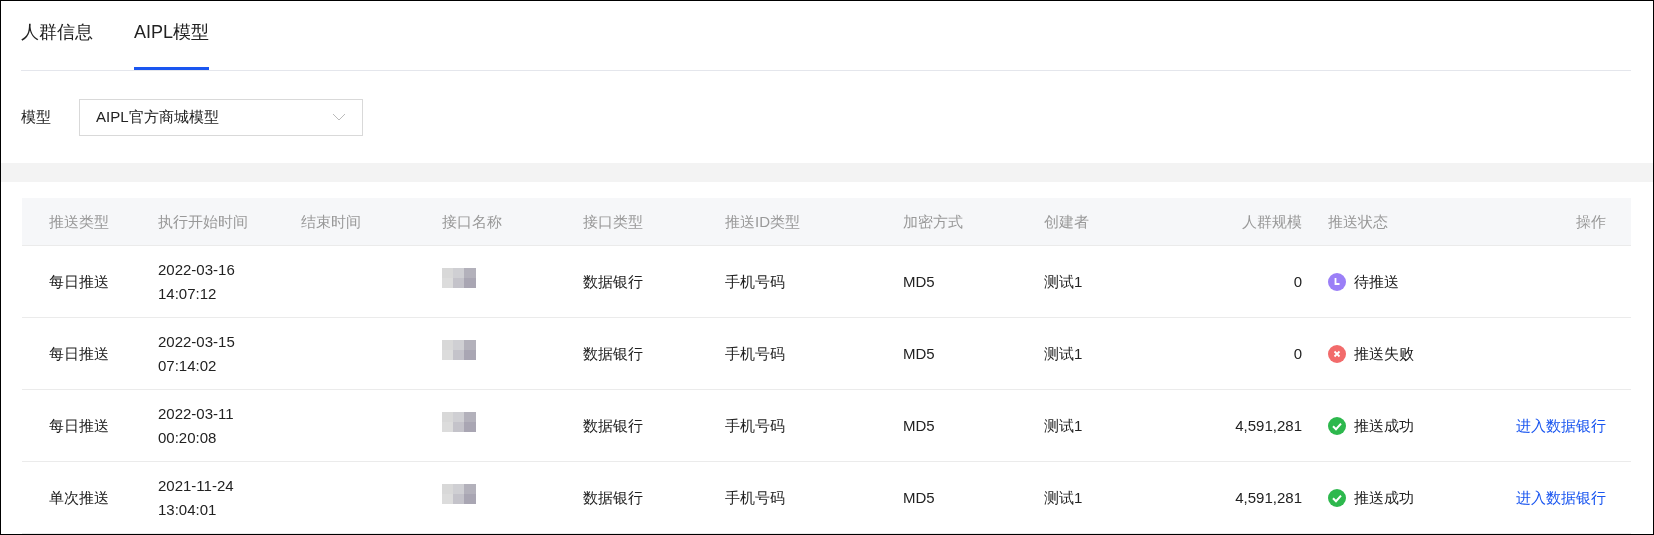 Image resolution: width=1654 pixels, height=535 pixels. I want to click on field-label: 模型, so click(36, 117).